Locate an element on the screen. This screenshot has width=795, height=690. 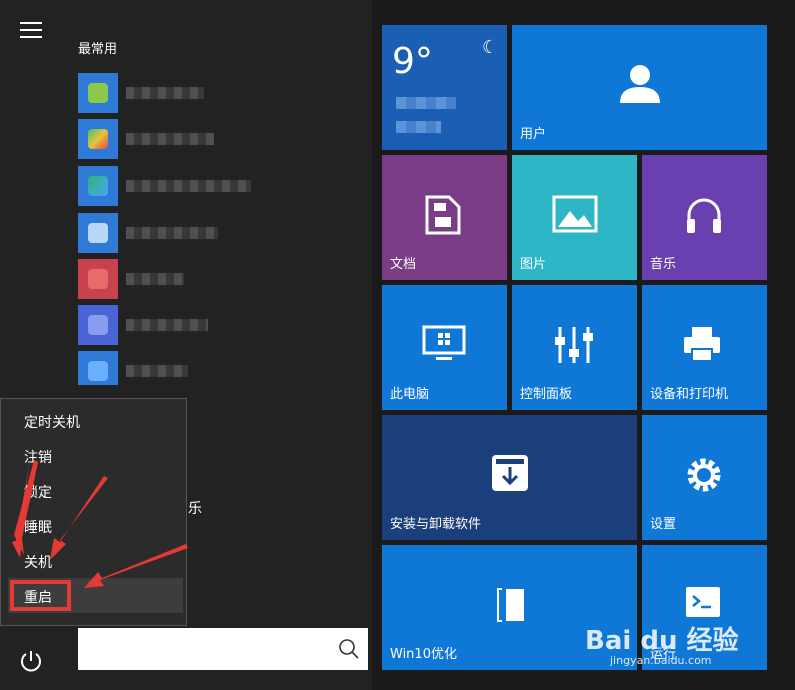
search-icon is located at coordinates (349, 649).